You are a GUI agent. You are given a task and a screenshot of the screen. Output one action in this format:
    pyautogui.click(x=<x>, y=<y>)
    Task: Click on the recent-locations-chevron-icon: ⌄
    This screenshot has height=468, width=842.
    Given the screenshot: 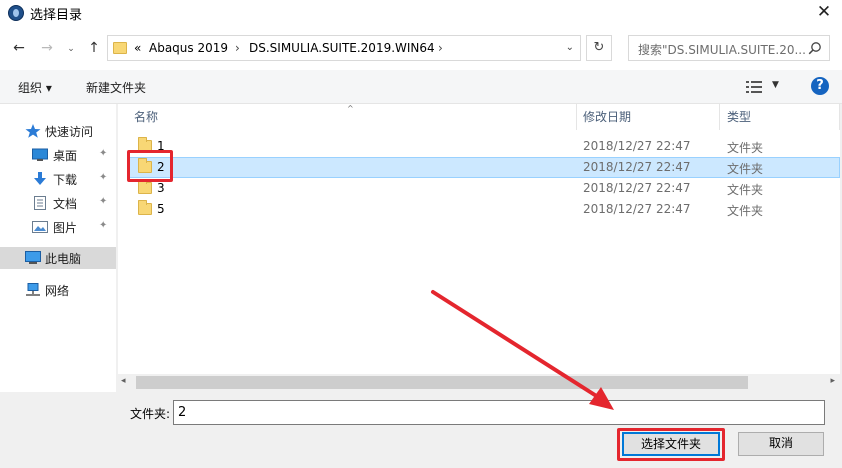 What is the action you would take?
    pyautogui.click(x=71, y=49)
    